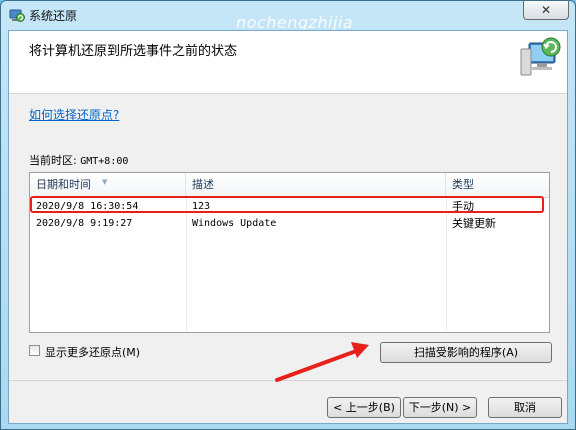  I want to click on timezone-label: 当前时区: GMT+8:00, so click(78, 160).